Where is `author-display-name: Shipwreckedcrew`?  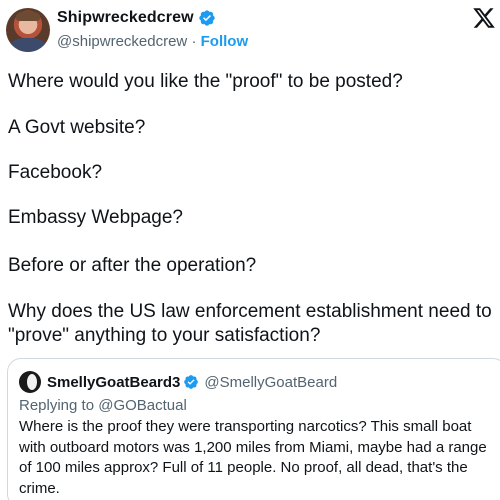 author-display-name: Shipwreckedcrew is located at coordinates (125, 18).